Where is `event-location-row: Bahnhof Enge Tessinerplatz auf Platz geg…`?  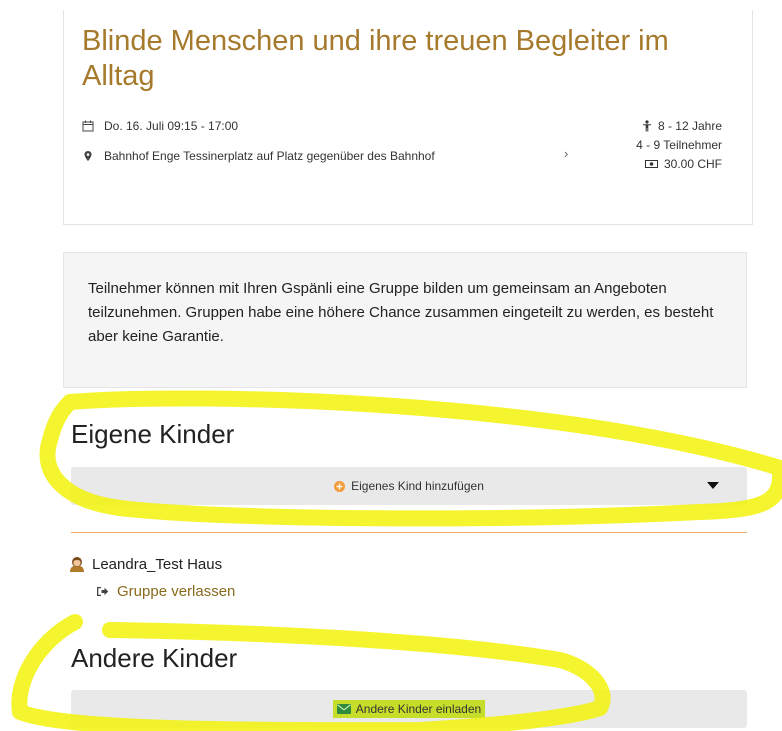
event-location-row: Bahnhof Enge Tessinerplatz auf Platz geg… is located at coordinates (258, 156).